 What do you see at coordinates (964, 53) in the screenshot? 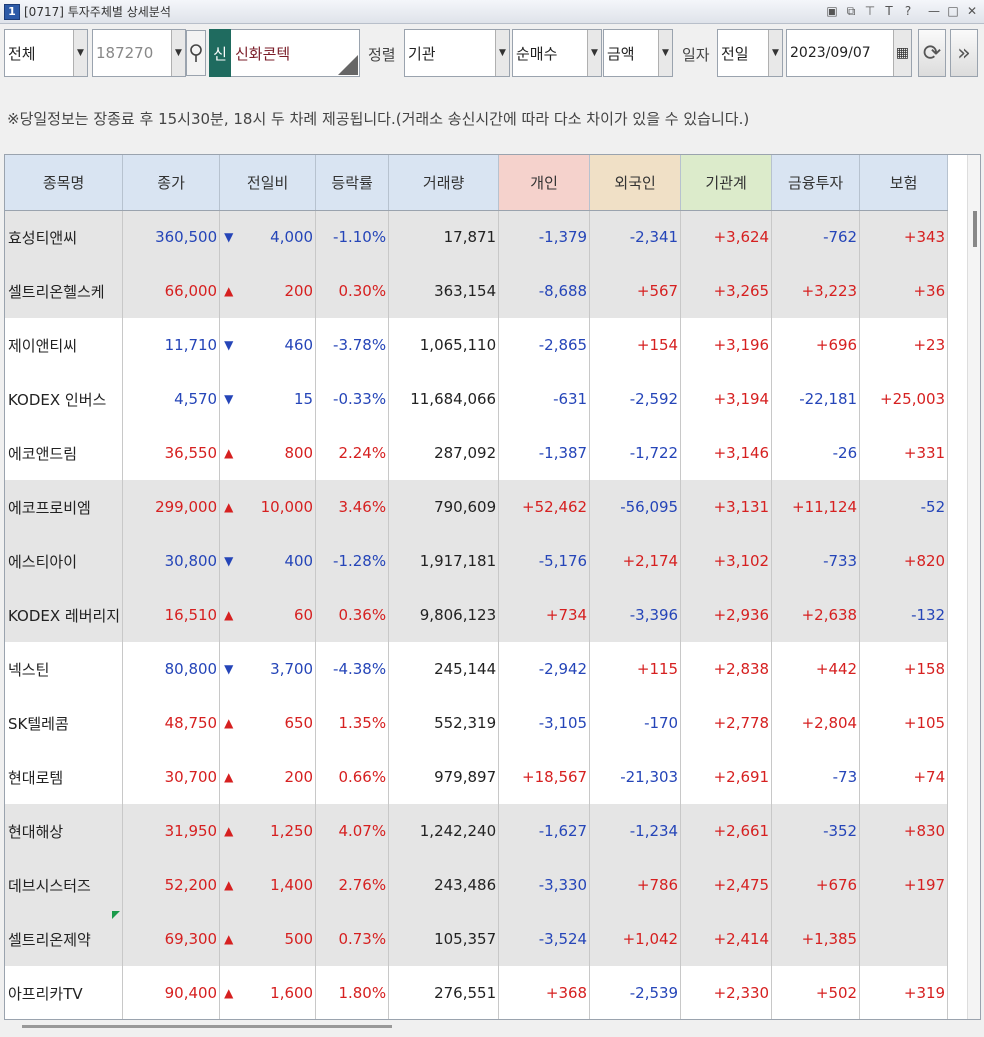
I see `next-button: »` at bounding box center [964, 53].